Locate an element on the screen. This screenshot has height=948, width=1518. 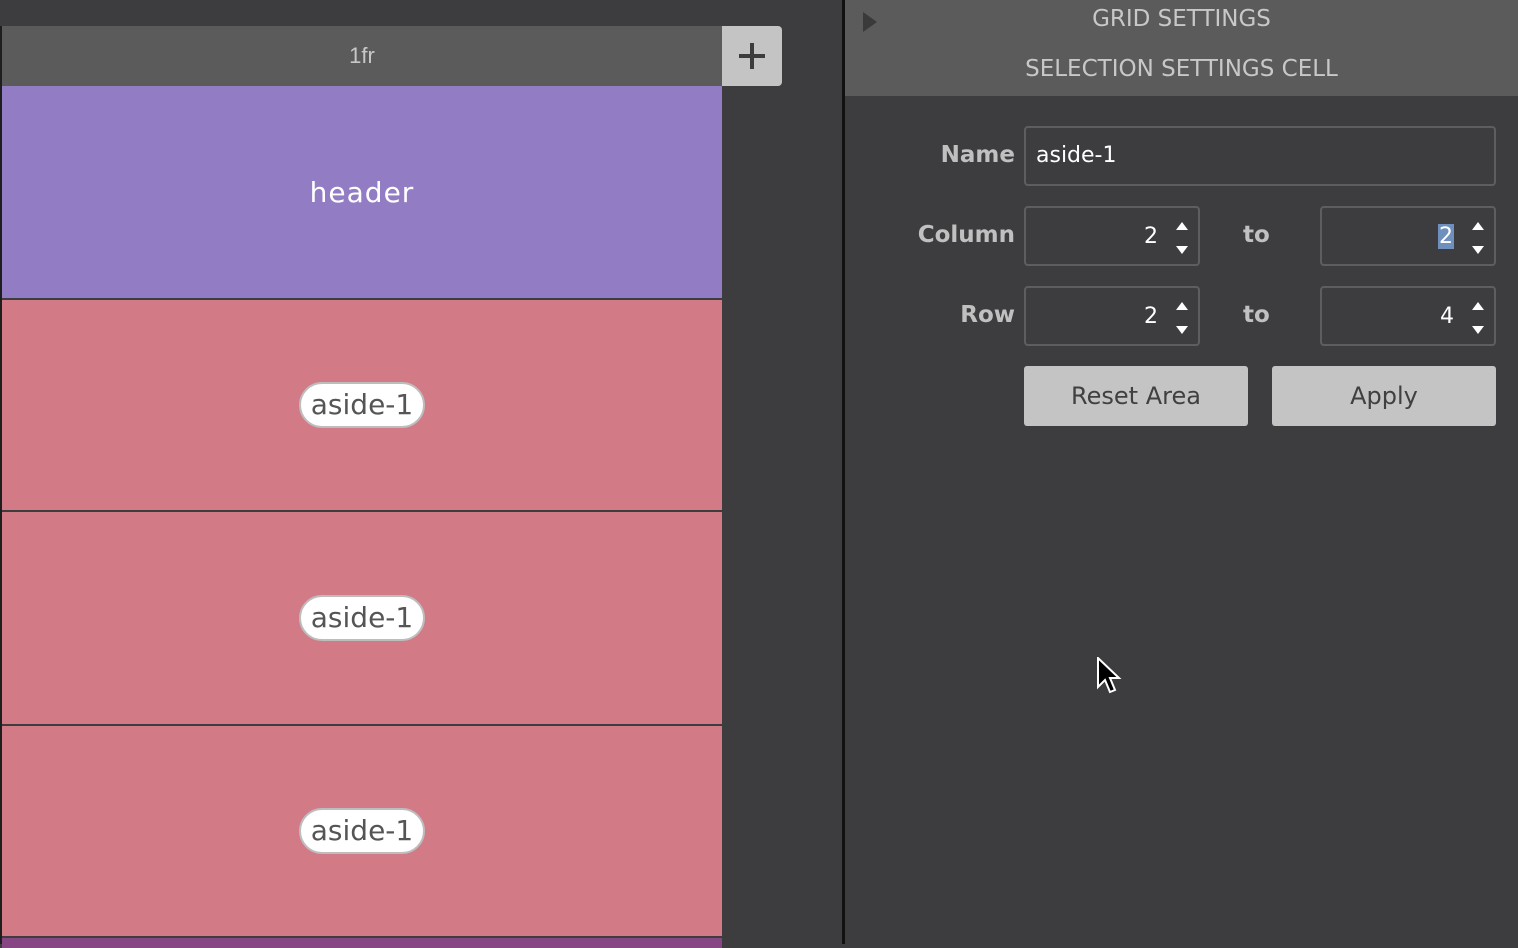
column-end-value: 2 is located at coordinates (1446, 236).